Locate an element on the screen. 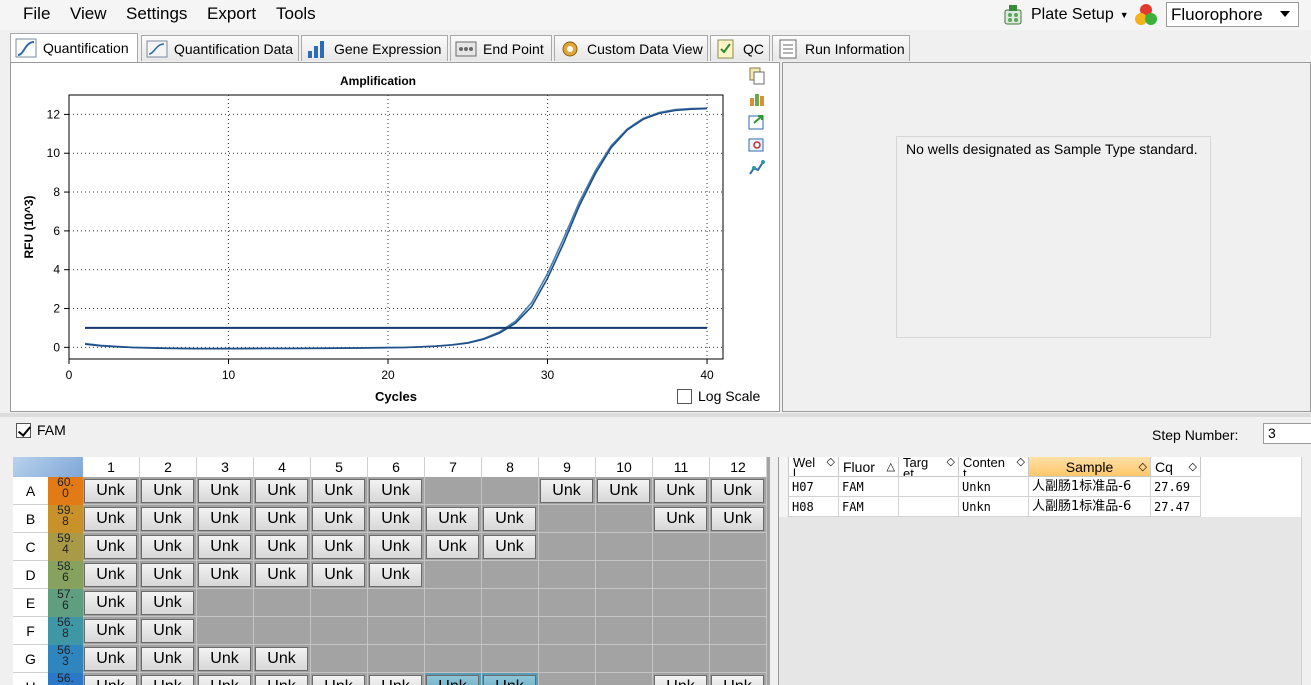 The image size is (1311, 685). tab-qc: QC is located at coordinates (740, 48).